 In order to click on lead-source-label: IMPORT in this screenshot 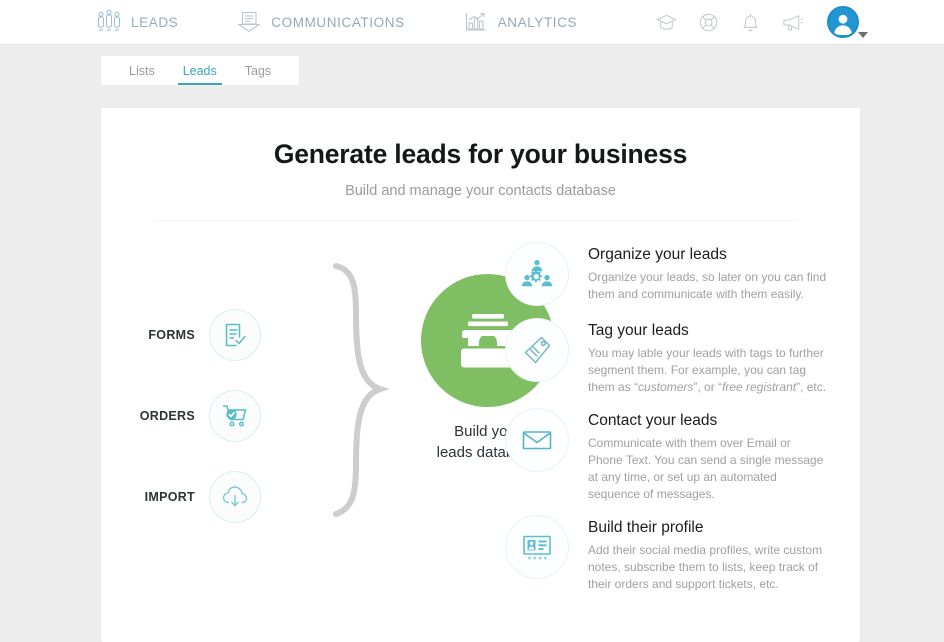, I will do `click(169, 497)`.